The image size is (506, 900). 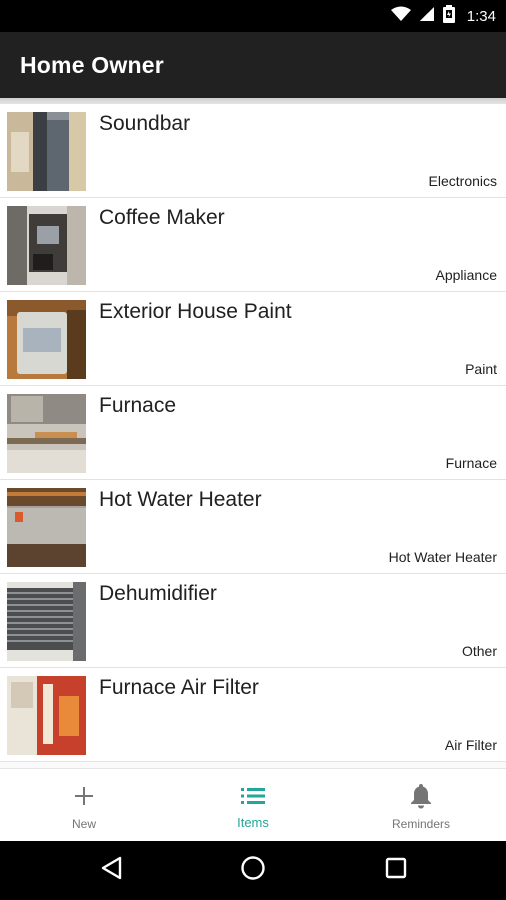 What do you see at coordinates (253, 245) in the screenshot?
I see `list-item: Coffee Maker Appliance` at bounding box center [253, 245].